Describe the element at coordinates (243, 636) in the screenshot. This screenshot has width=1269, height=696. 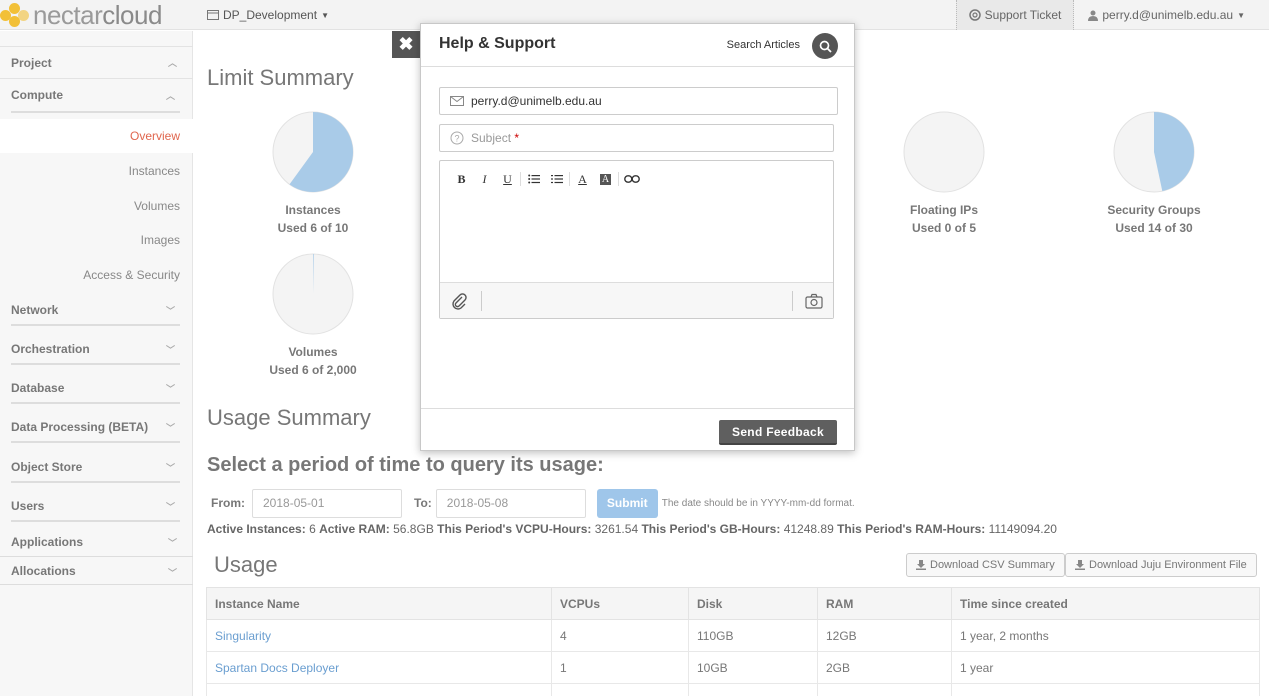
I see `instance-link: Singularity` at that location.